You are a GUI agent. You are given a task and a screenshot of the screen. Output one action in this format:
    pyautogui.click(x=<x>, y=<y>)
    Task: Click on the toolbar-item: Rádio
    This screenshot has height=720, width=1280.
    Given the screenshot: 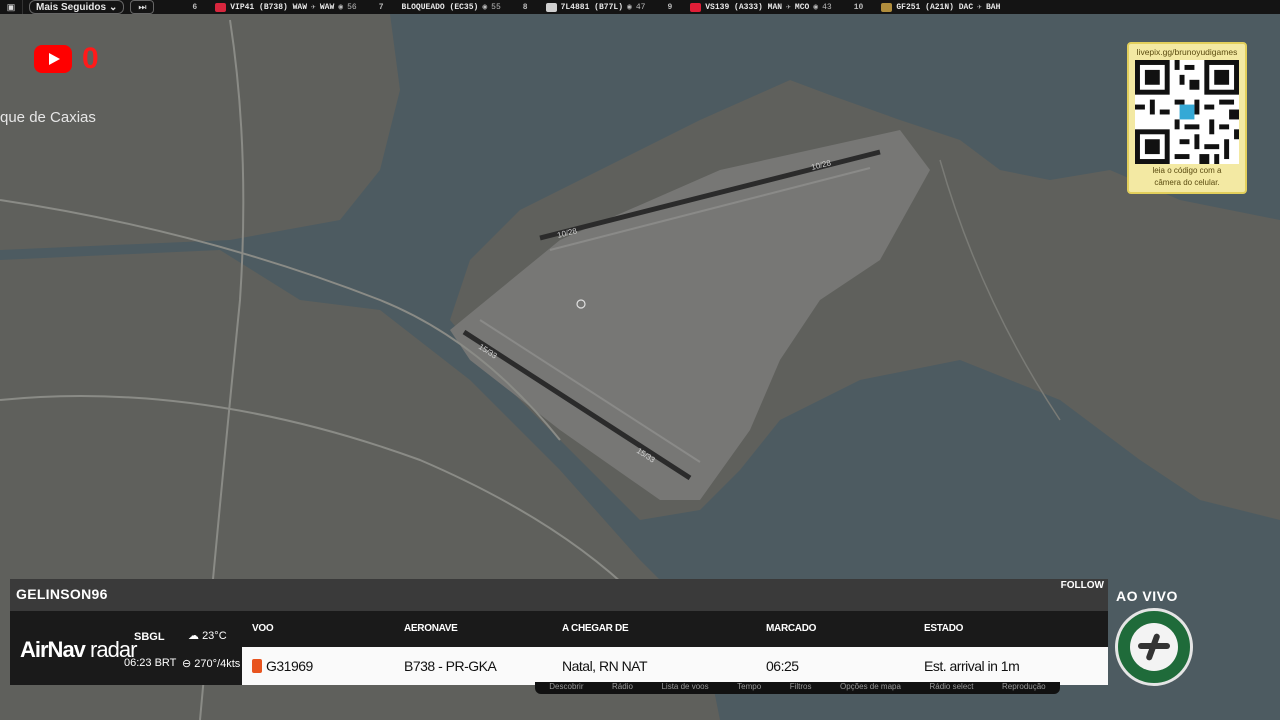 What is the action you would take?
    pyautogui.click(x=622, y=688)
    